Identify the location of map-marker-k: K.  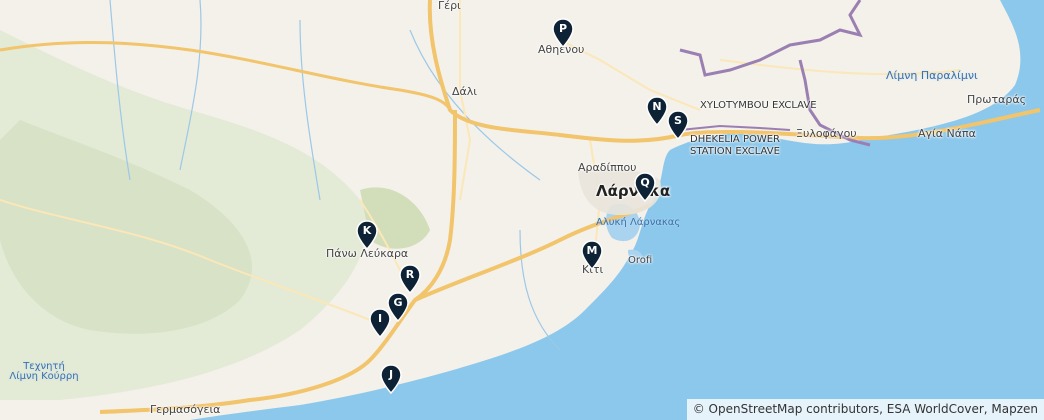
(367, 235).